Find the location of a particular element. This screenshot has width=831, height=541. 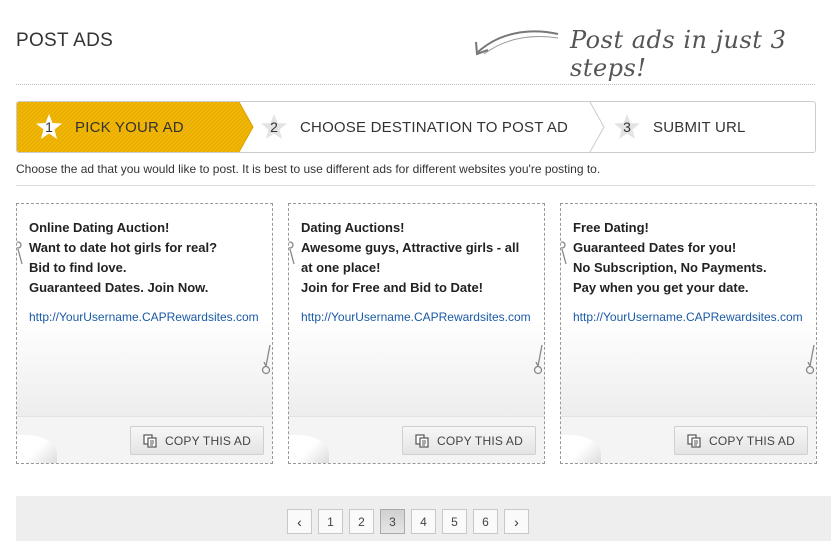

ad-line: Dating Auctions! is located at coordinates (353, 227).